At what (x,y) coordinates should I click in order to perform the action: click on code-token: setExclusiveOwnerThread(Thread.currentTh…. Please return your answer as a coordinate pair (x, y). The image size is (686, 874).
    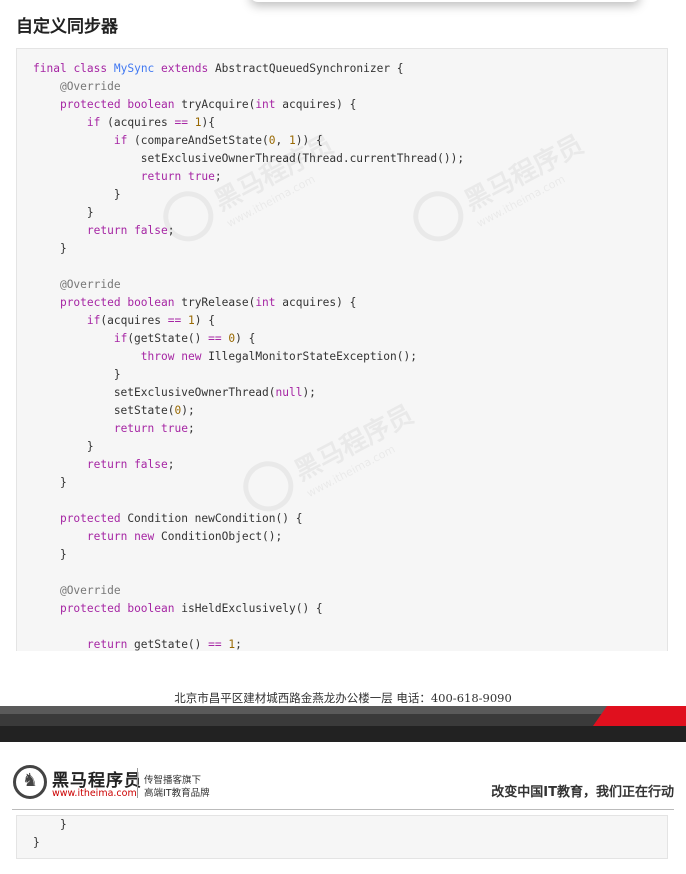
    Looking at the image, I should click on (249, 158).